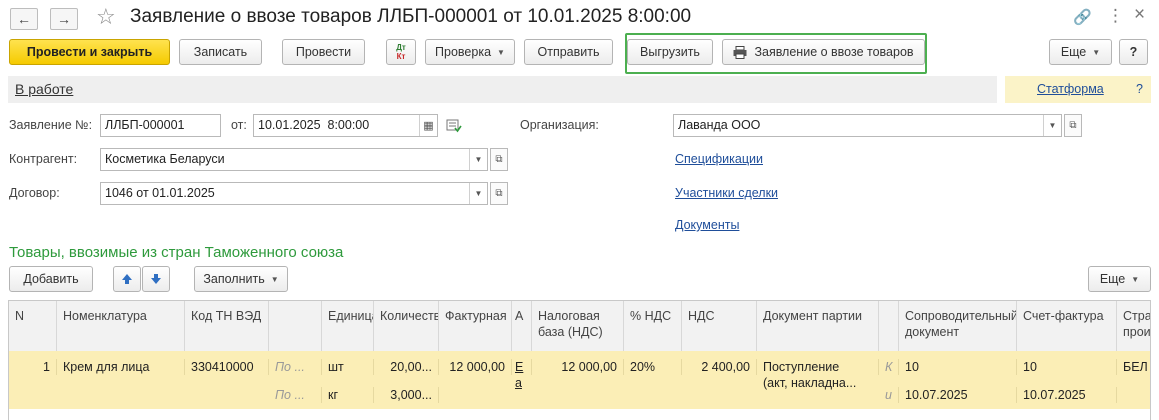  What do you see at coordinates (1067, 395) in the screenshot?
I see `cell-invoice-date: 10.07.2025` at bounding box center [1067, 395].